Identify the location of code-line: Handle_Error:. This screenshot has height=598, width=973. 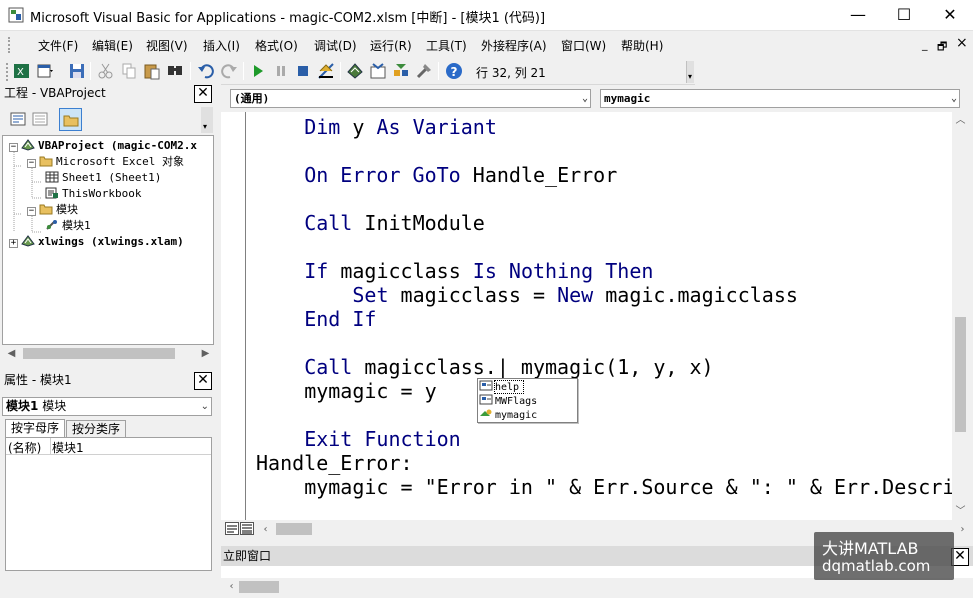
(334, 463).